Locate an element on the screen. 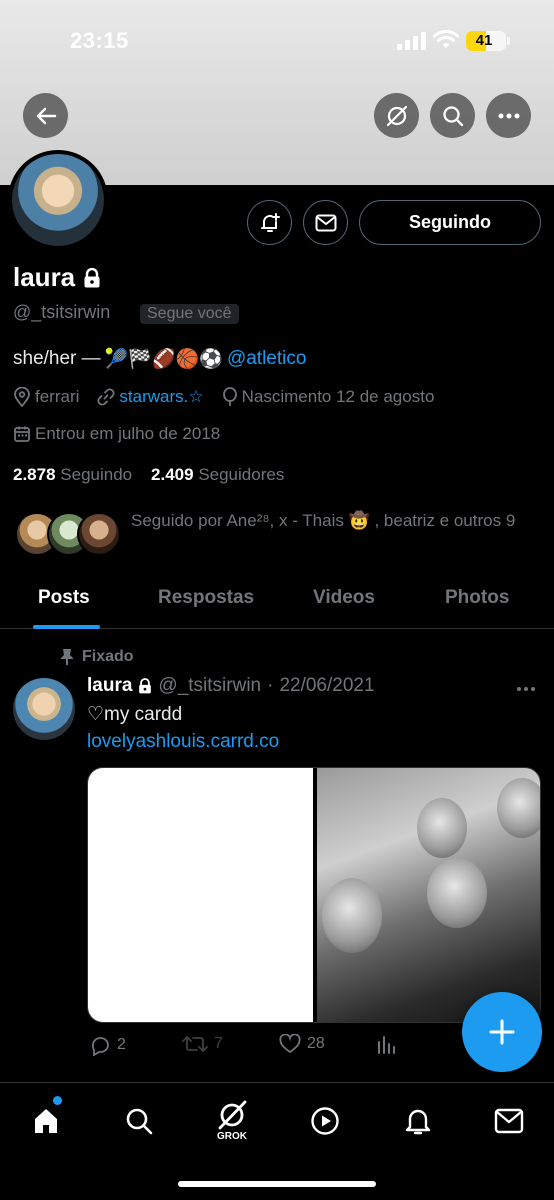 This screenshot has width=554, height=1200. nav-search is located at coordinates (139, 1121).